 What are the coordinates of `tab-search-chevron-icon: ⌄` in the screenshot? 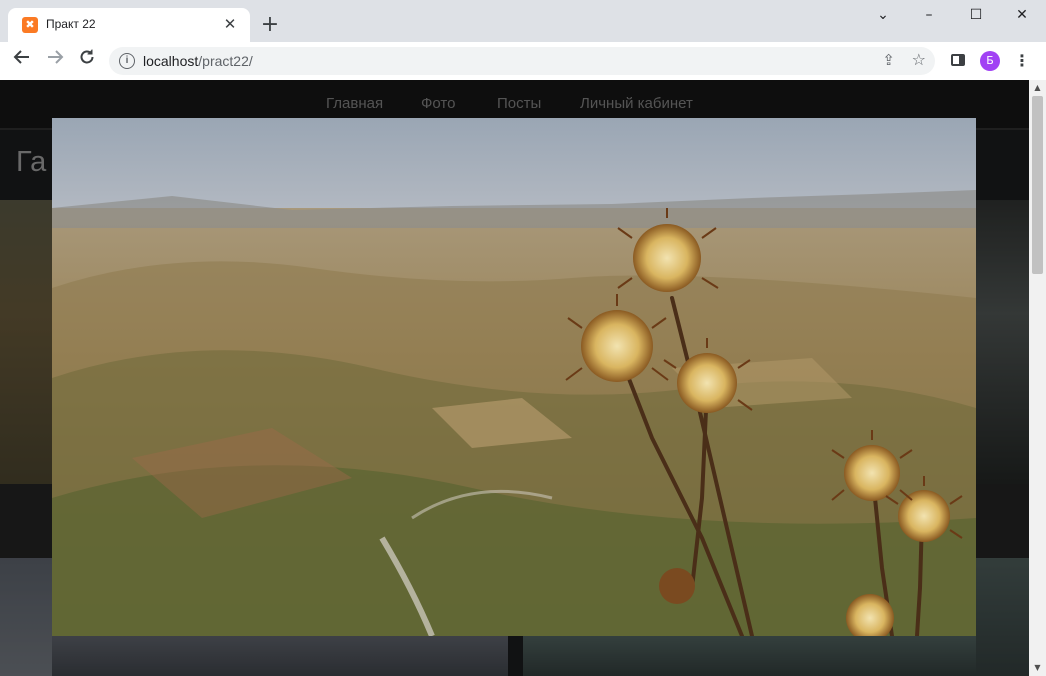 It's located at (883, 15).